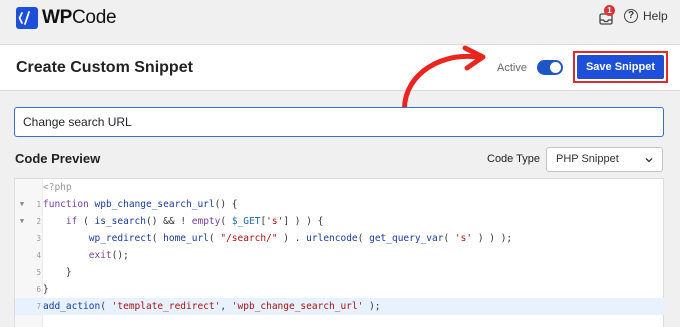  Describe the element at coordinates (655, 16) in the screenshot. I see `help-label: Help` at that location.